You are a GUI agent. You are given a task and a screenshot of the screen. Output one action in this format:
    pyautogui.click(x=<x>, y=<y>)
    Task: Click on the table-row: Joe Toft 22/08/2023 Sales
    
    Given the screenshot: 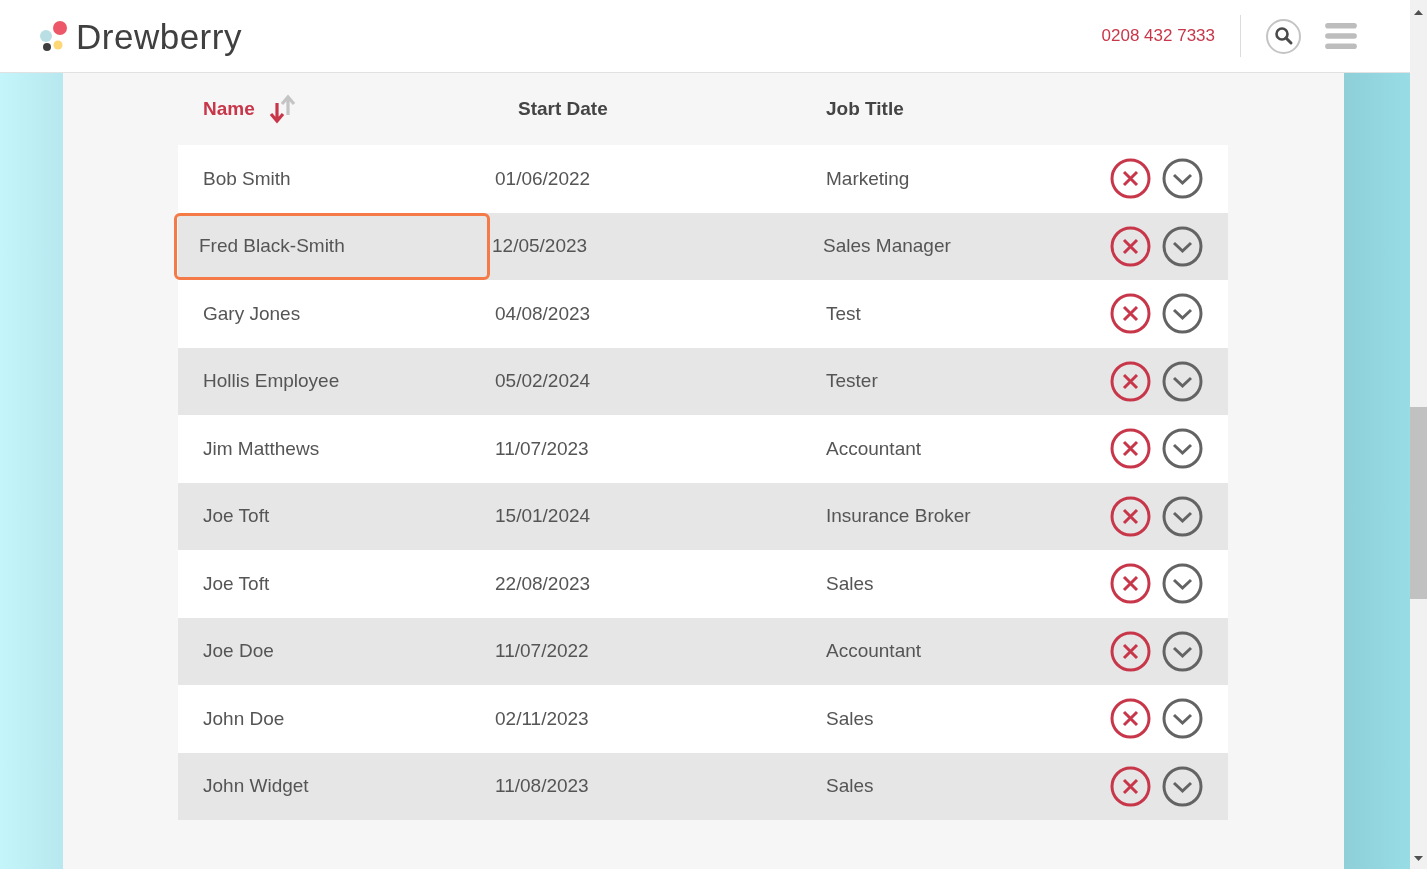 What is the action you would take?
    pyautogui.click(x=703, y=584)
    